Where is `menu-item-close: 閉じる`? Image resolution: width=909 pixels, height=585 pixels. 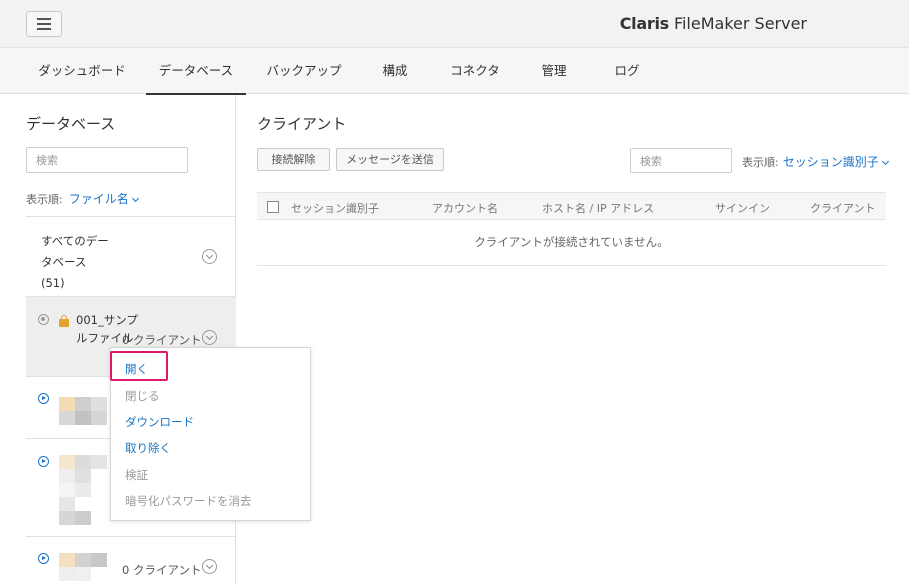
menu-item-close: 閉じる is located at coordinates (142, 396).